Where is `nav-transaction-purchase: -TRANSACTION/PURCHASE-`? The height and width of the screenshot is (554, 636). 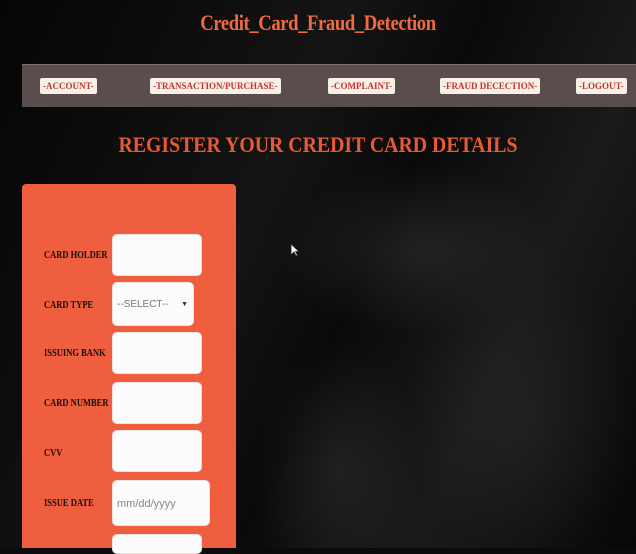
nav-transaction-purchase: -TRANSACTION/PURCHASE- is located at coordinates (215, 86).